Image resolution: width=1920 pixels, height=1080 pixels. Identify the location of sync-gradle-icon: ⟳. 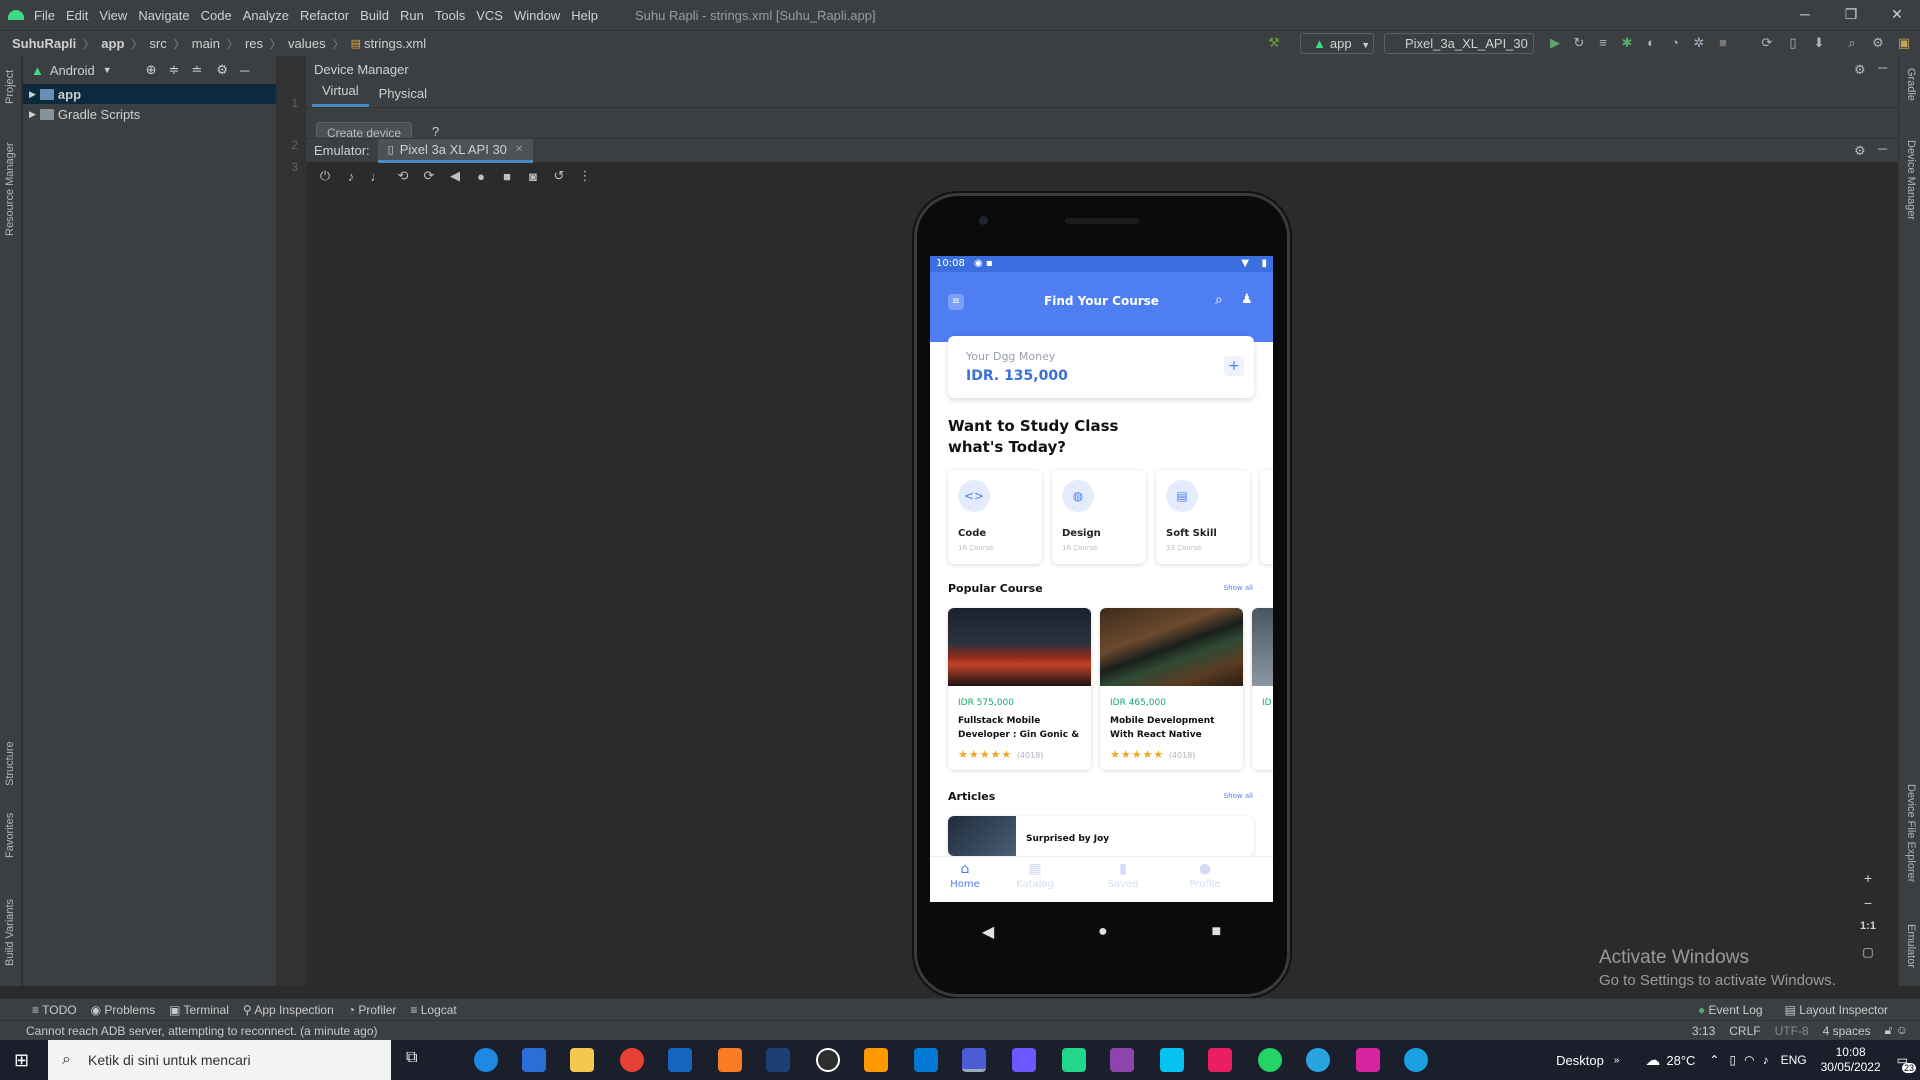
(1767, 43).